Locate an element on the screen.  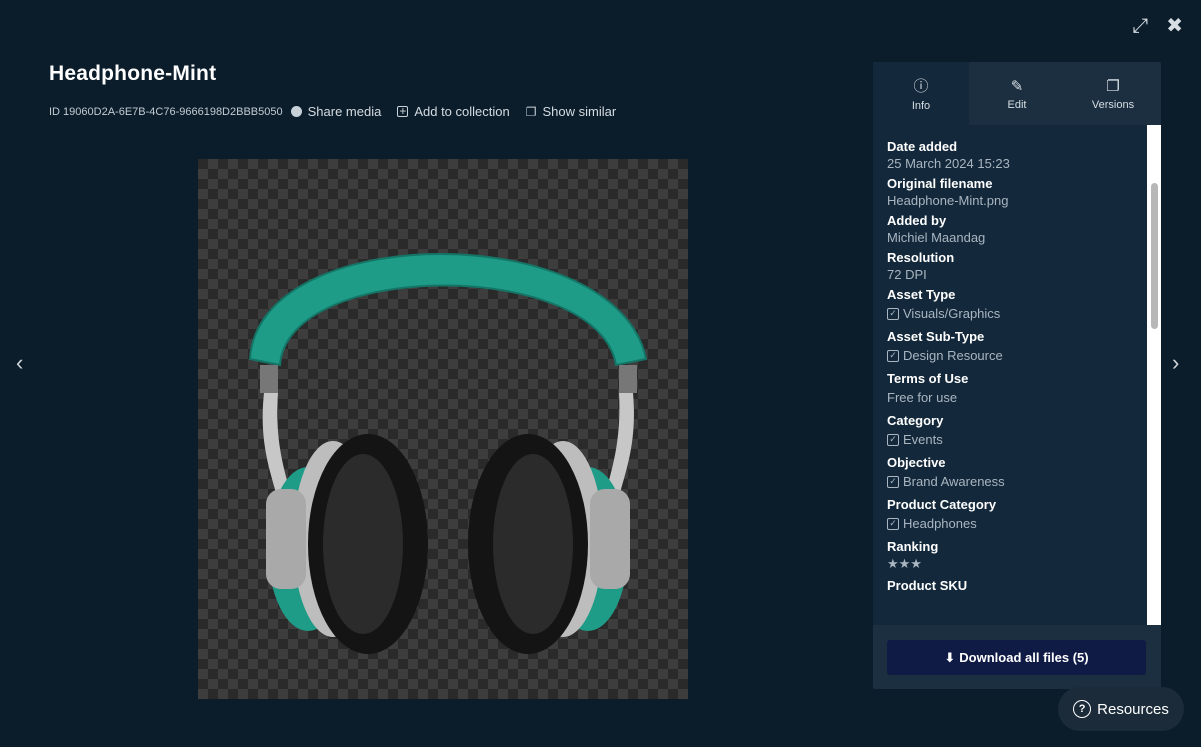
download-all-button: ⬇ Download all files (5) is located at coordinates (1016, 657).